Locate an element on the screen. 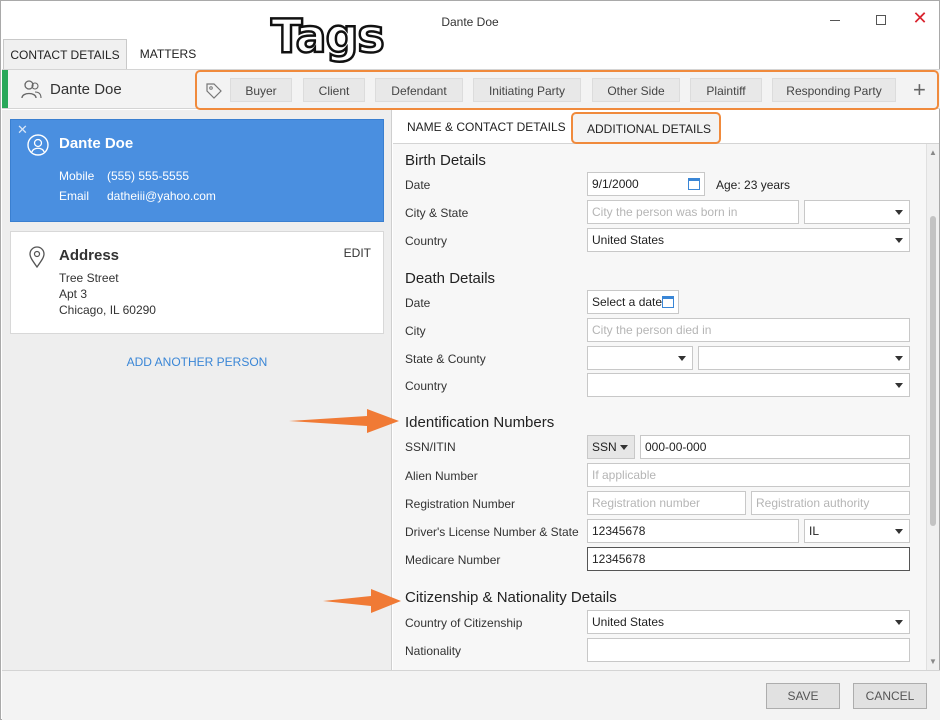 Image resolution: width=940 pixels, height=720 pixels. identification-heading: Identification Numbers is located at coordinates (480, 422).